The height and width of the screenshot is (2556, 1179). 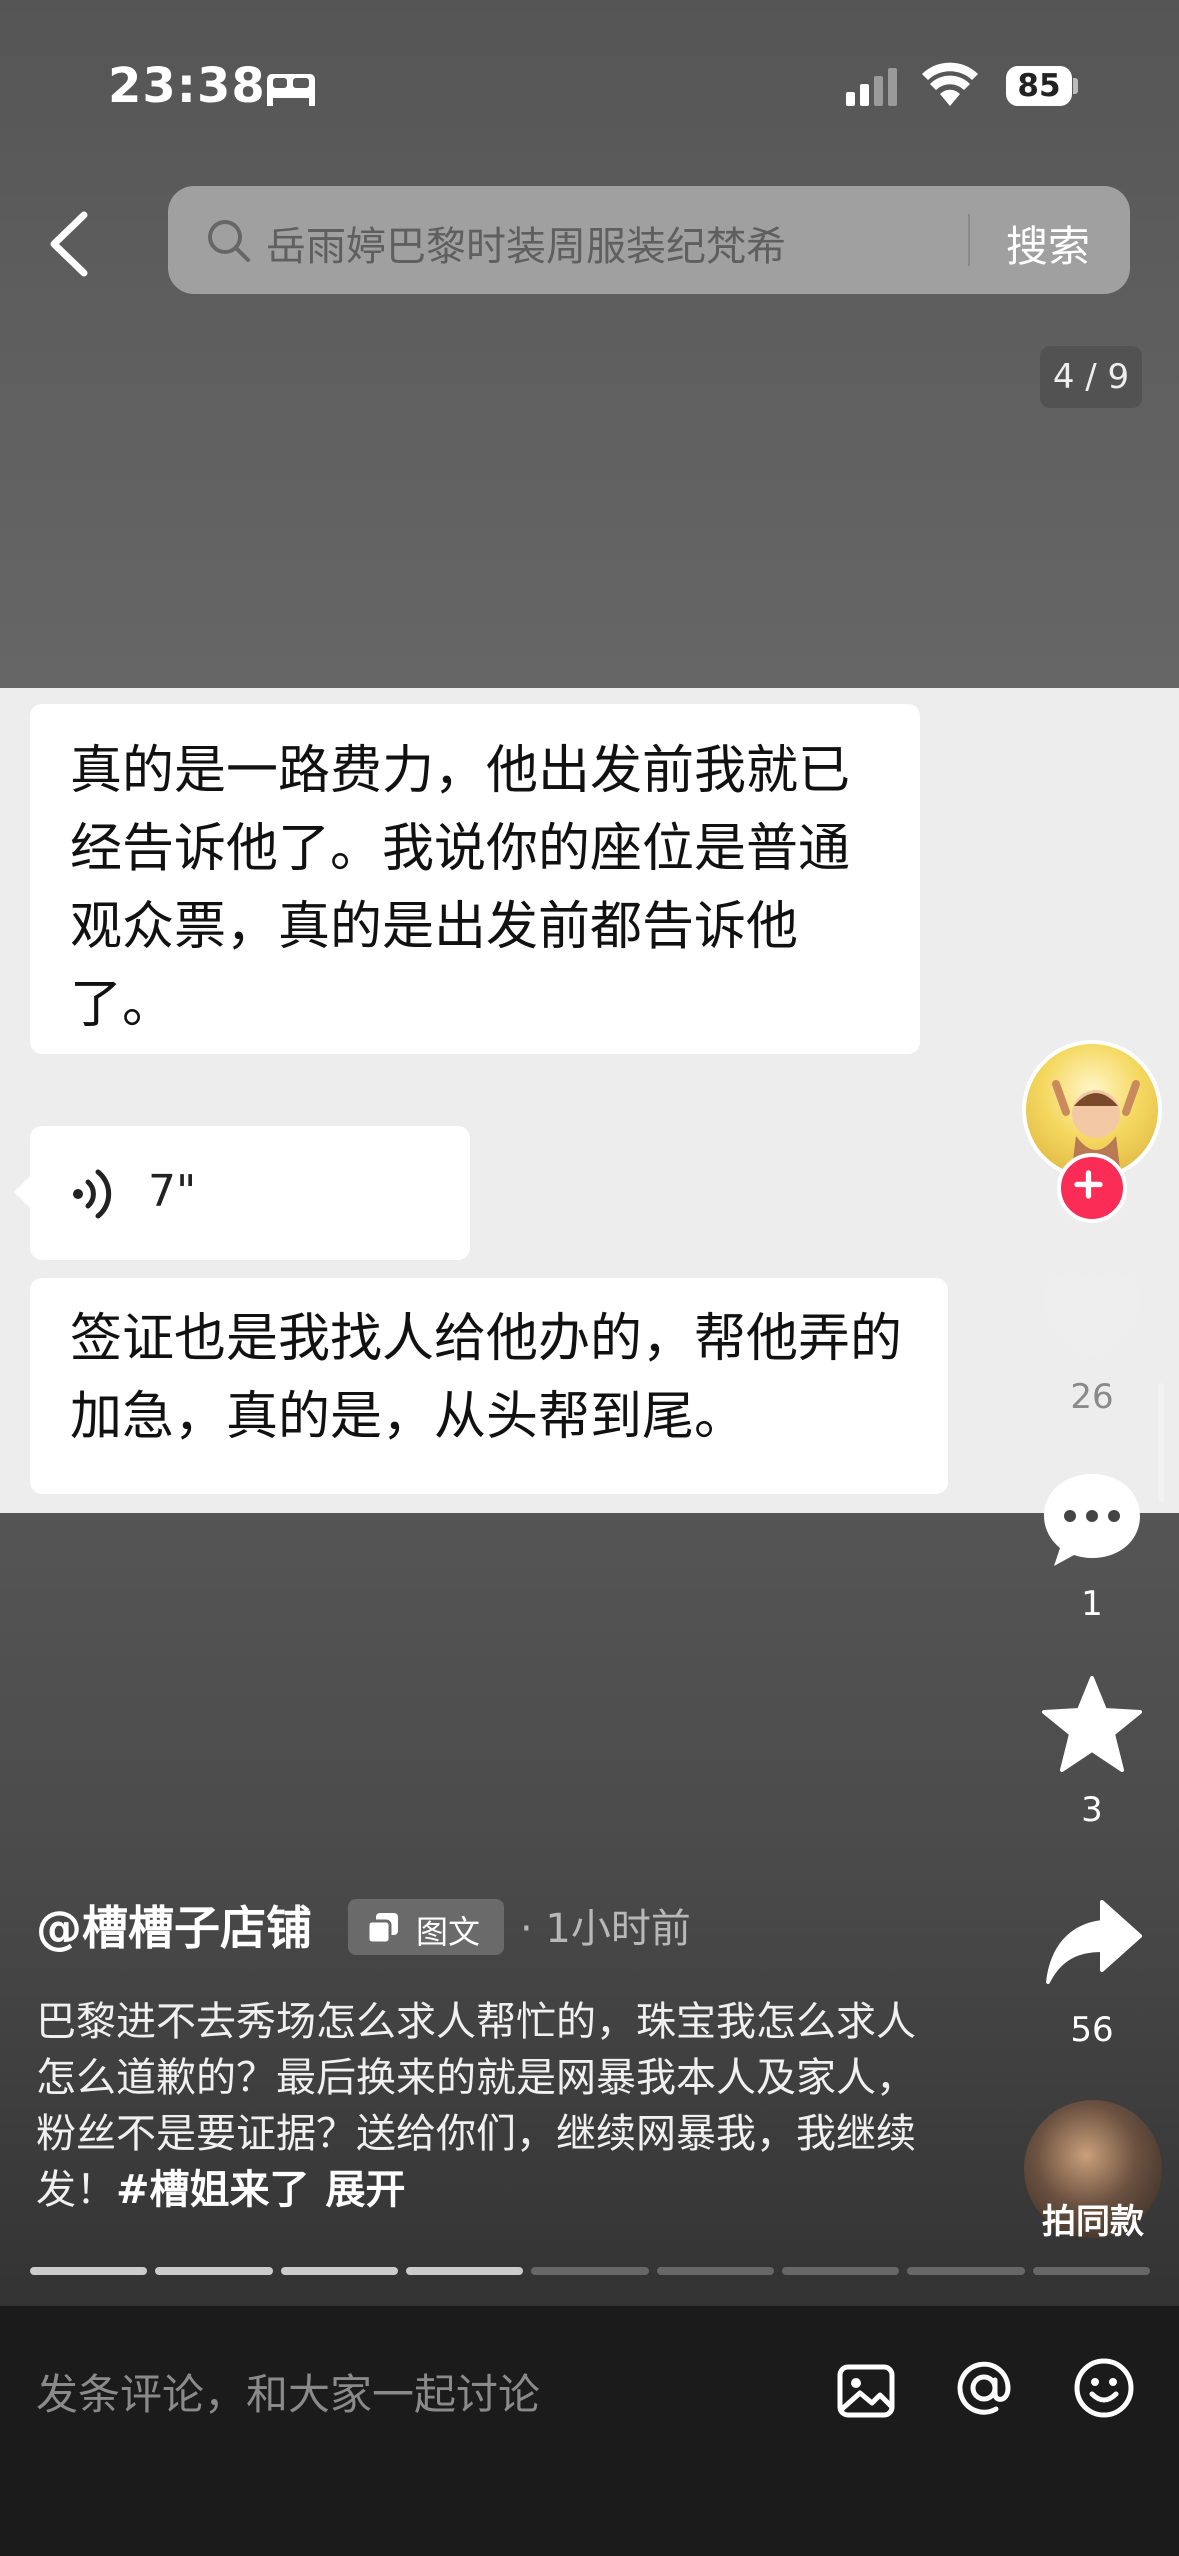 What do you see at coordinates (1092, 1397) in the screenshot?
I see `like-count: 26` at bounding box center [1092, 1397].